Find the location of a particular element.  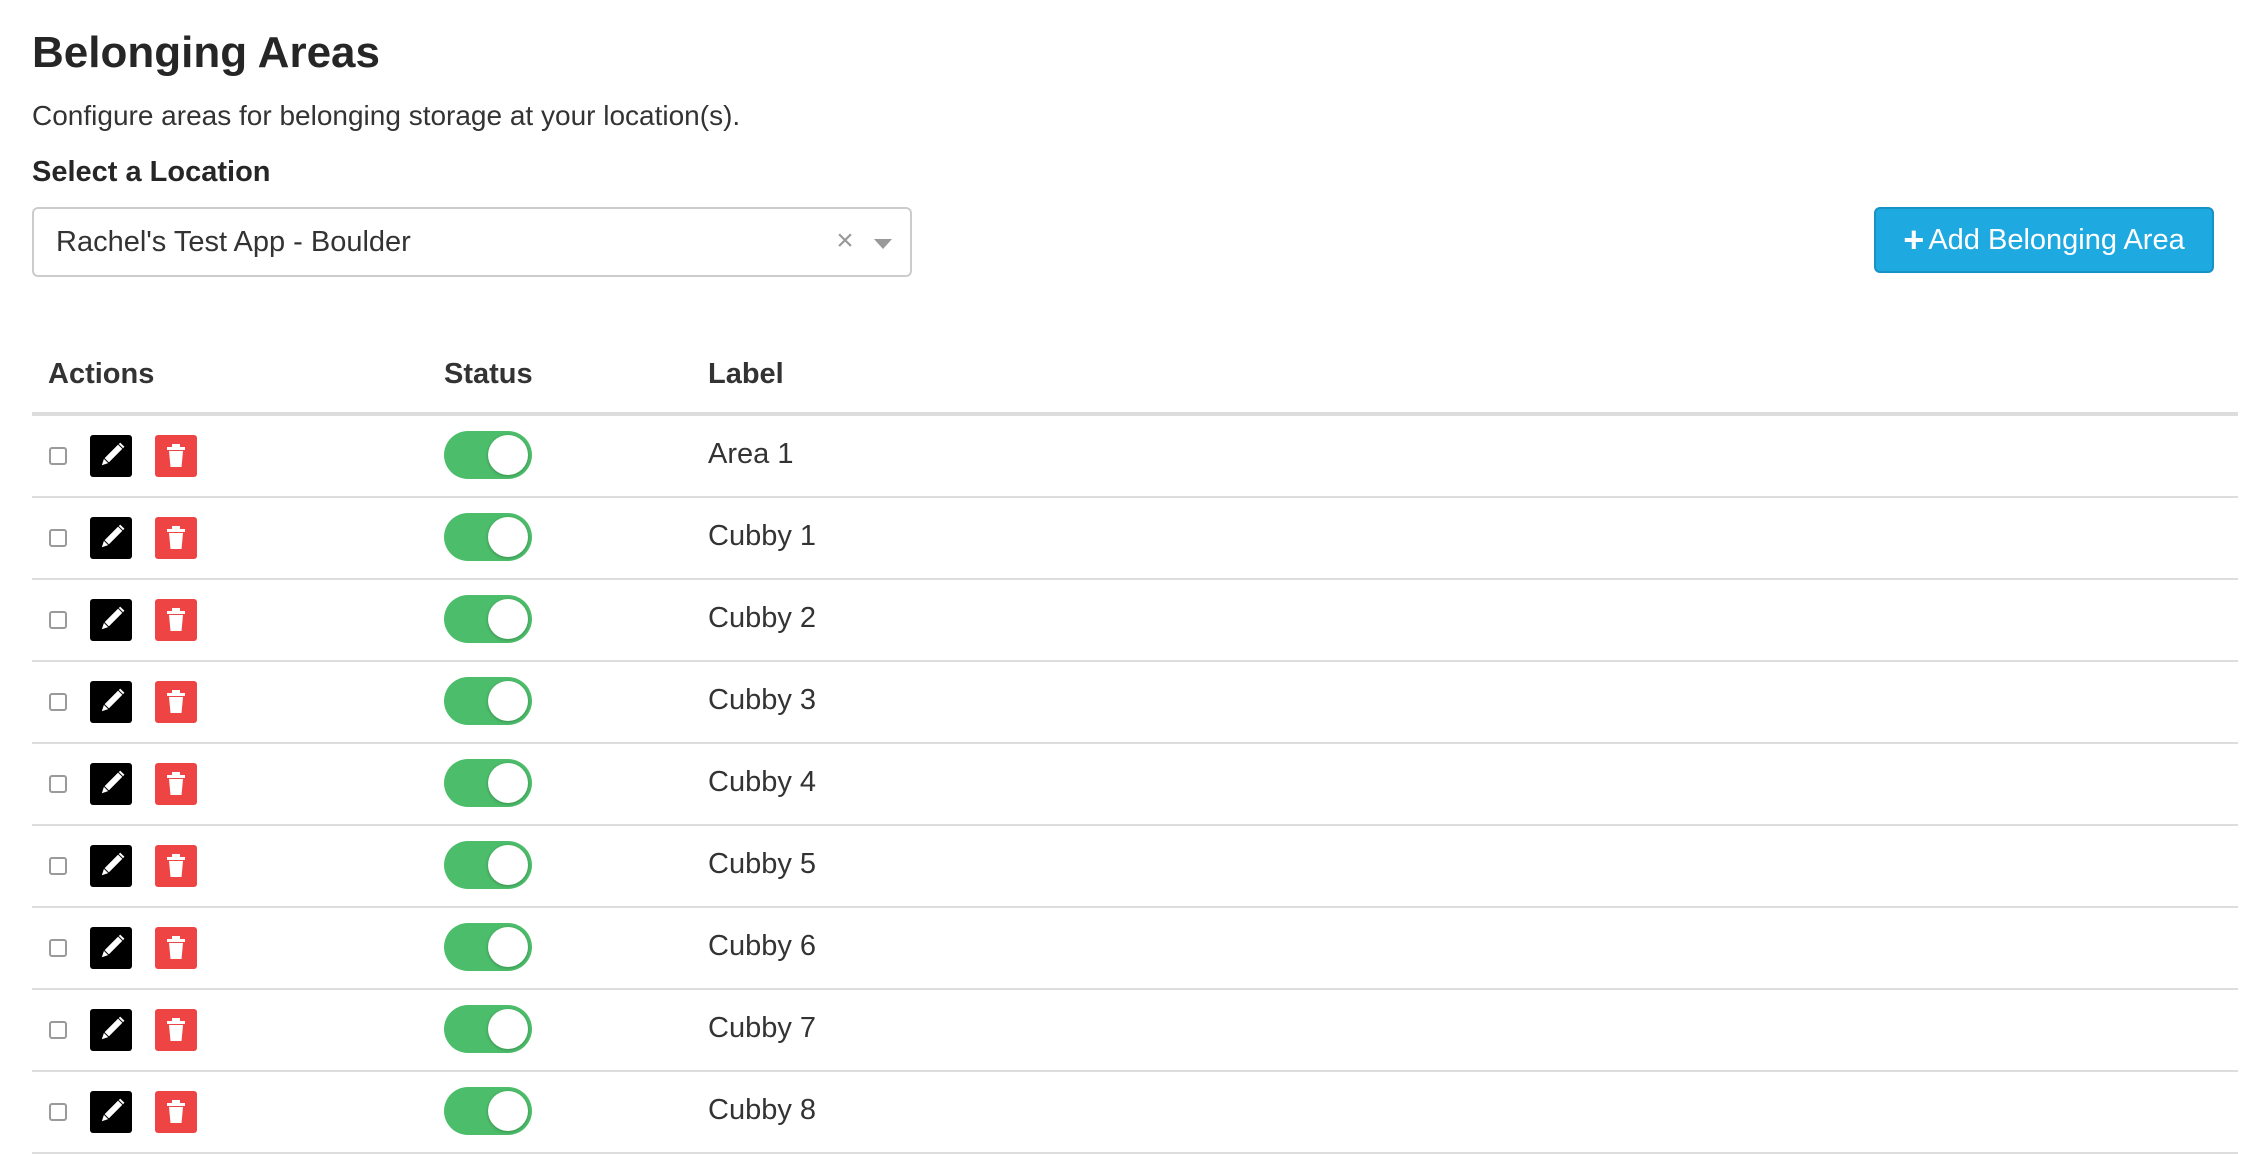

table-row: Cubby 1 is located at coordinates (1135, 539).